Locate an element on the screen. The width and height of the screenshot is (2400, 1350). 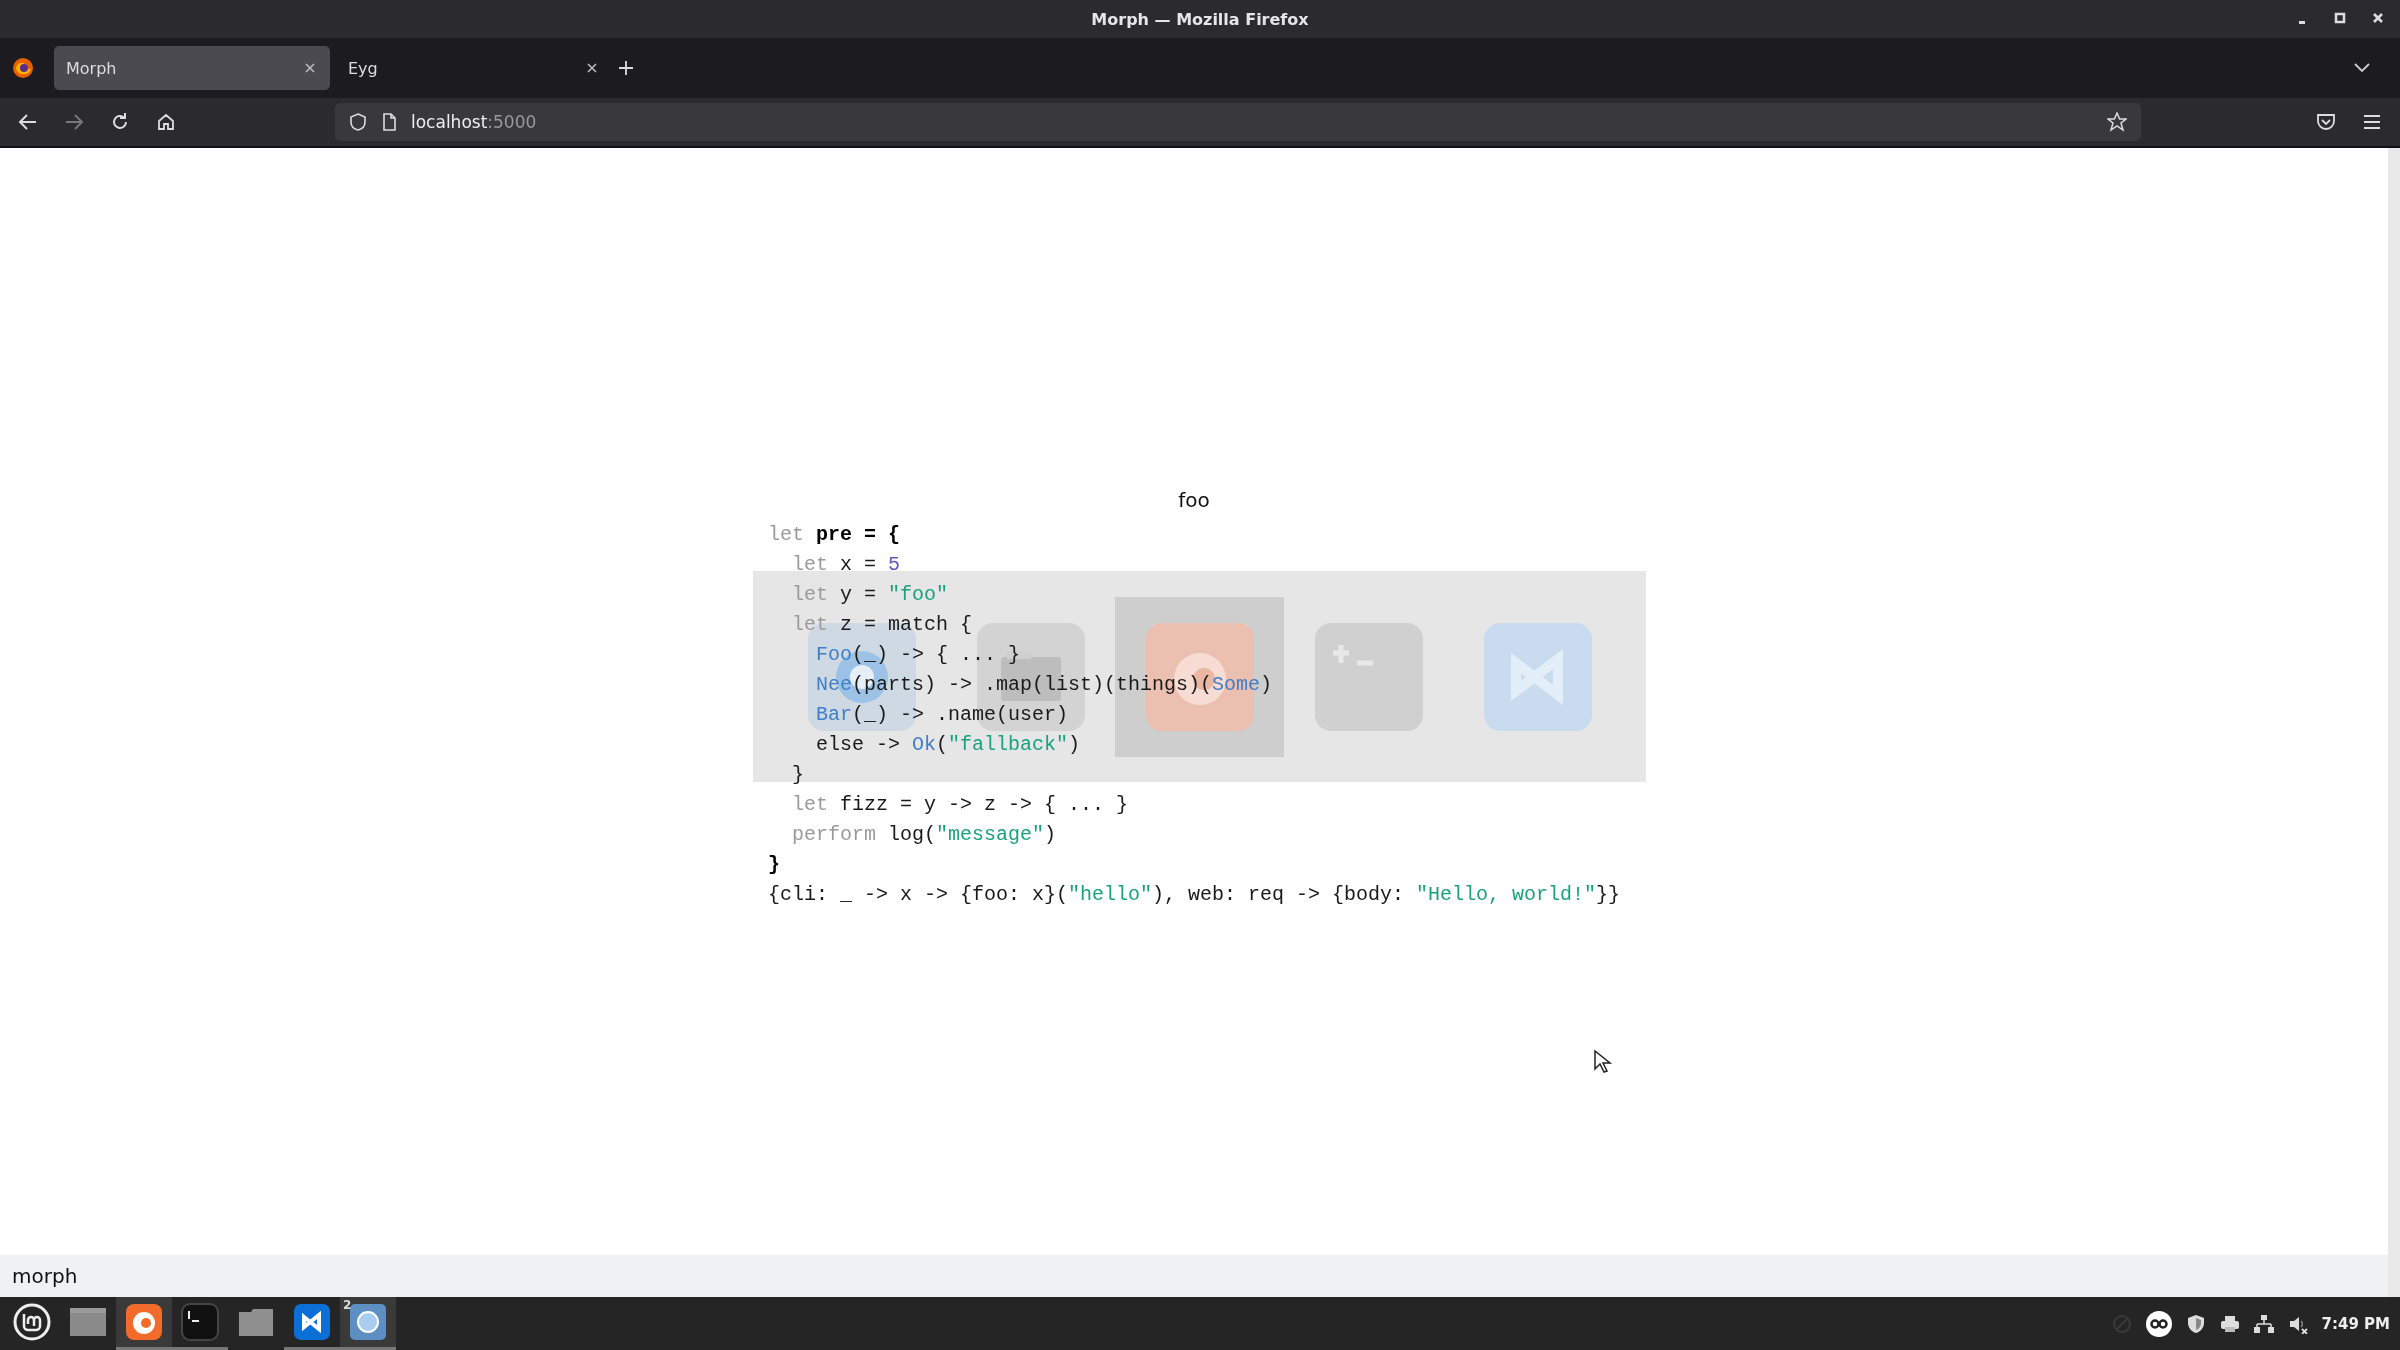
chevron-down-icon is located at coordinates (2362, 68).